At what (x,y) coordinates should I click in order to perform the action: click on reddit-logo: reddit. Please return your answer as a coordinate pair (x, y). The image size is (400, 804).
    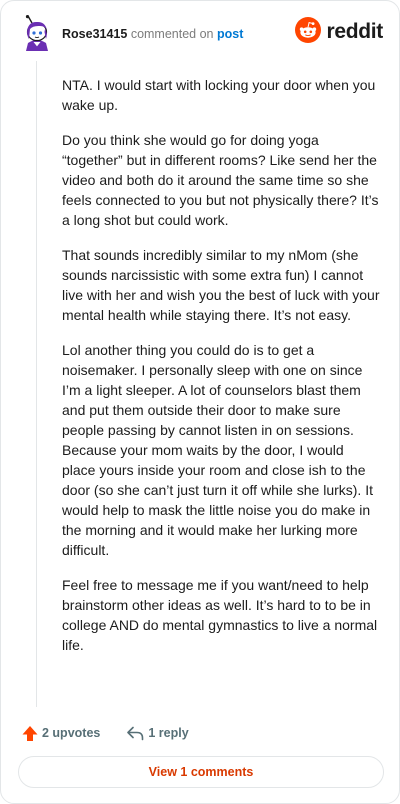
    Looking at the image, I should click on (339, 32).